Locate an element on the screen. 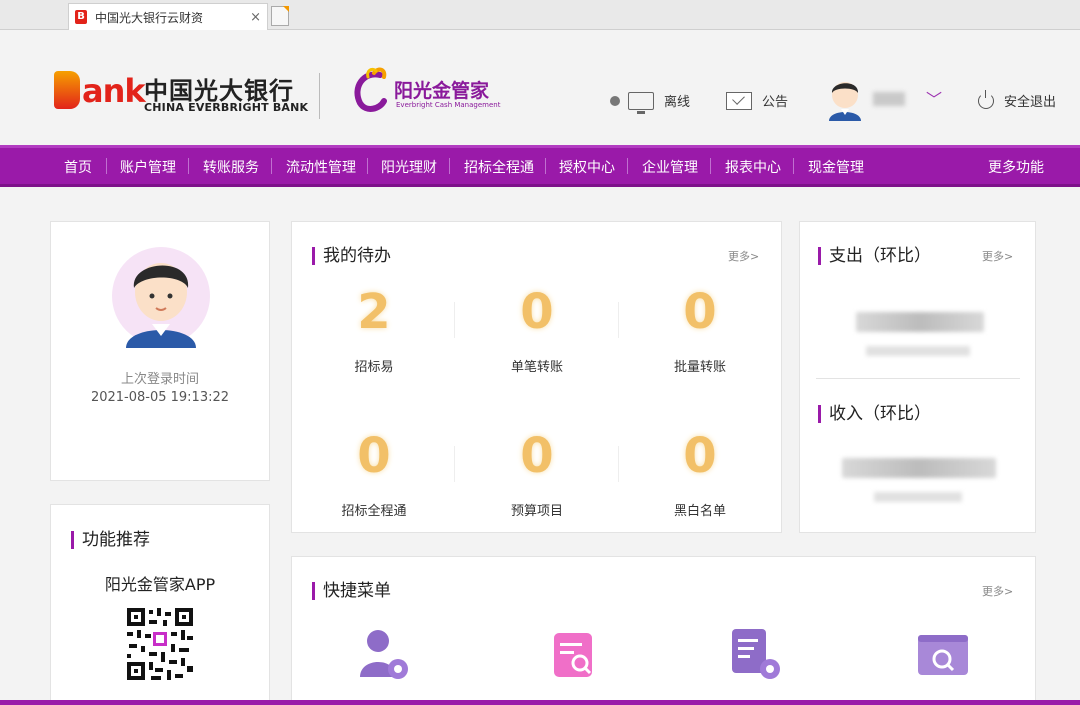 The image size is (1080, 705). nav-item-reports: 报表中心 is located at coordinates (753, 167).